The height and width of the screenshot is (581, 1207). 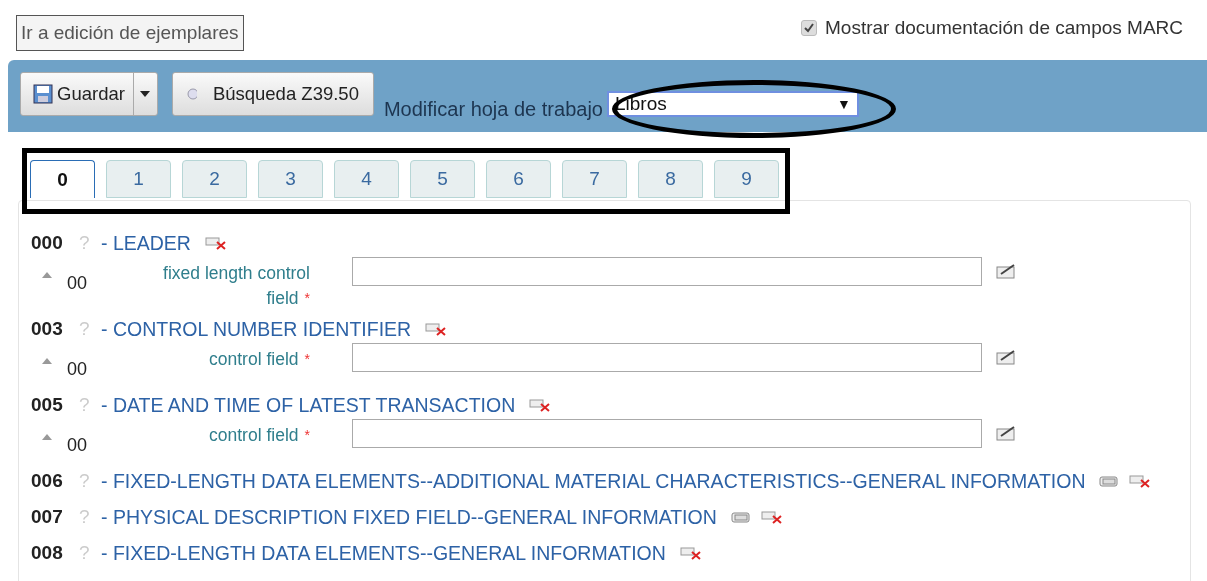 I want to click on edit-items-button: Ir a edición de ejemplares, so click(x=130, y=33).